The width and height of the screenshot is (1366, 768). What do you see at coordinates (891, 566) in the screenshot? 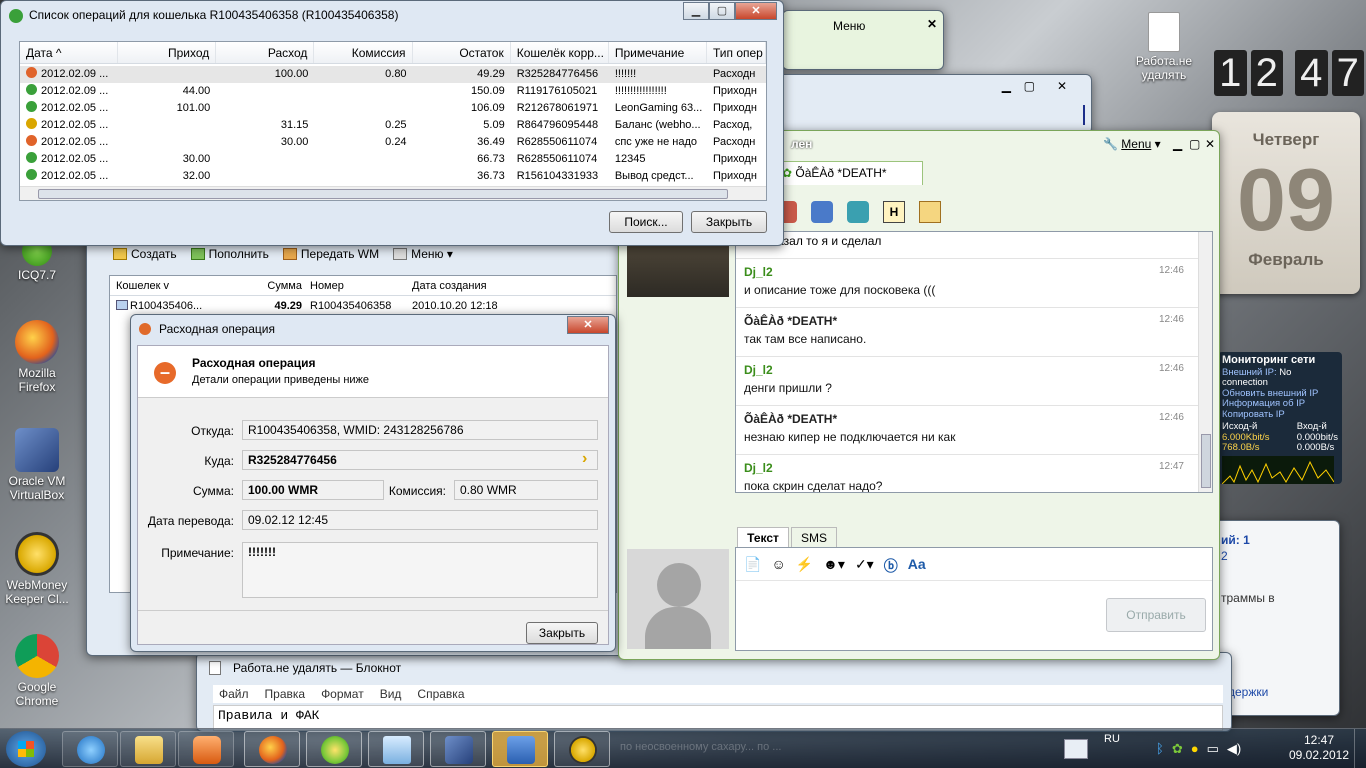
I see `b-icon: ⓑ` at bounding box center [891, 566].